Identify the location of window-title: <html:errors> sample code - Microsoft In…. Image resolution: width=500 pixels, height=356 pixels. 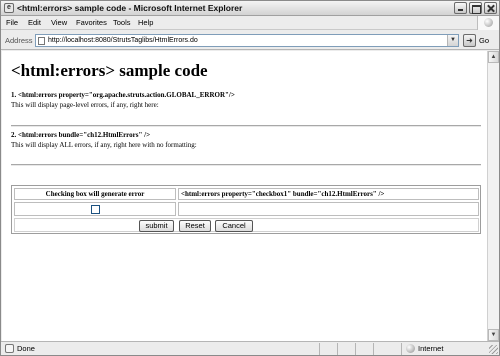
(130, 8).